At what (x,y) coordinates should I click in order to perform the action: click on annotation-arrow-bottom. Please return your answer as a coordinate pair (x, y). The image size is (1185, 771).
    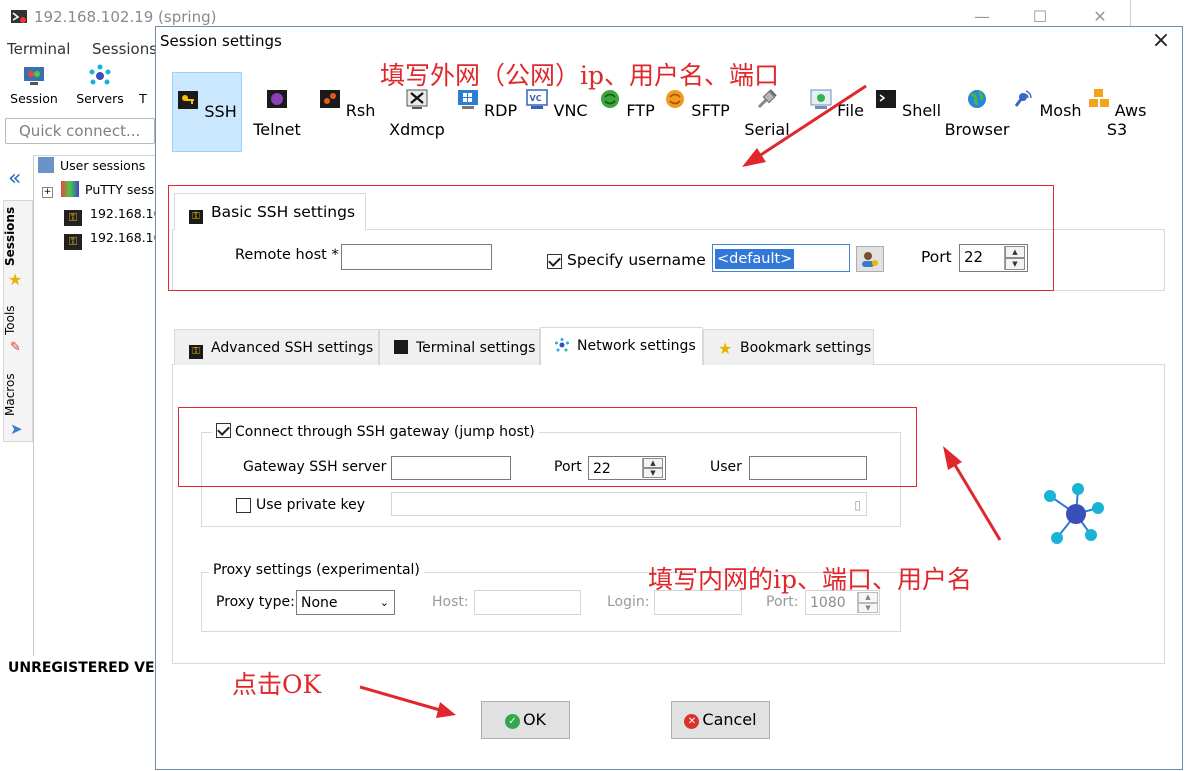
    Looking at the image, I should click on (400, 698).